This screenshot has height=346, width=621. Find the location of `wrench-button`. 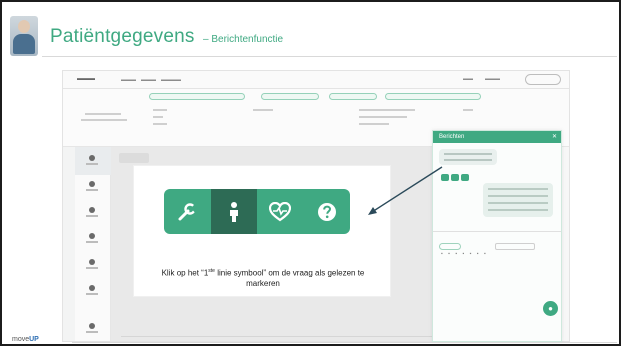

wrench-button is located at coordinates (187, 211).